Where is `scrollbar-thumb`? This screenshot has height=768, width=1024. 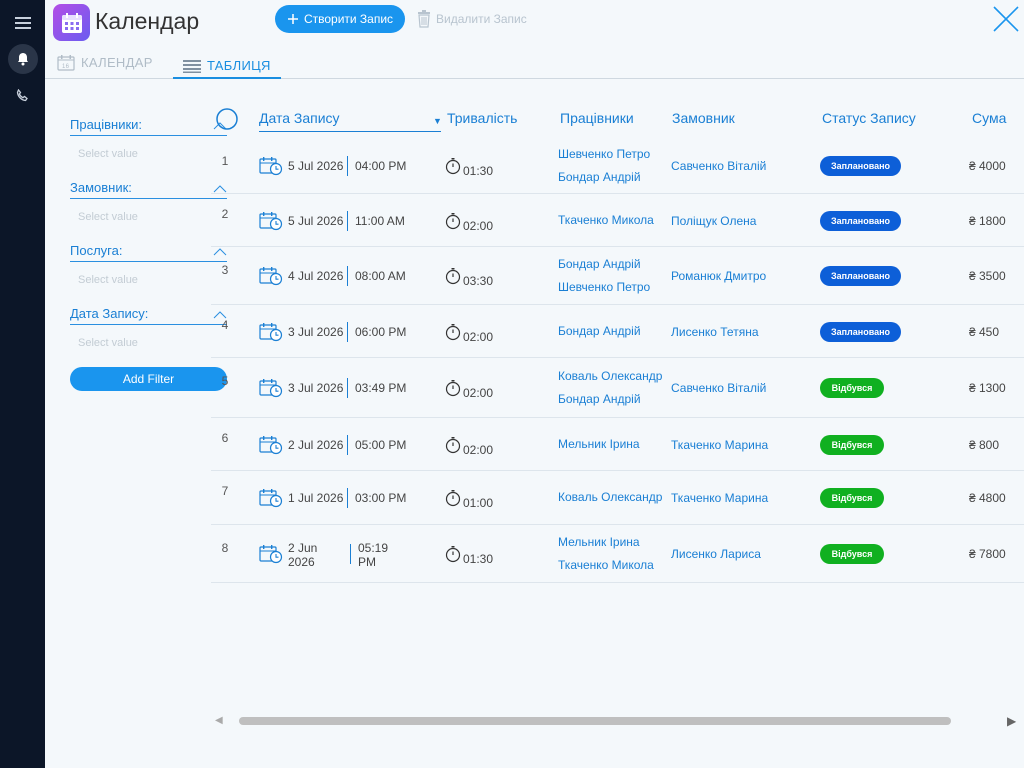
scrollbar-thumb is located at coordinates (595, 721).